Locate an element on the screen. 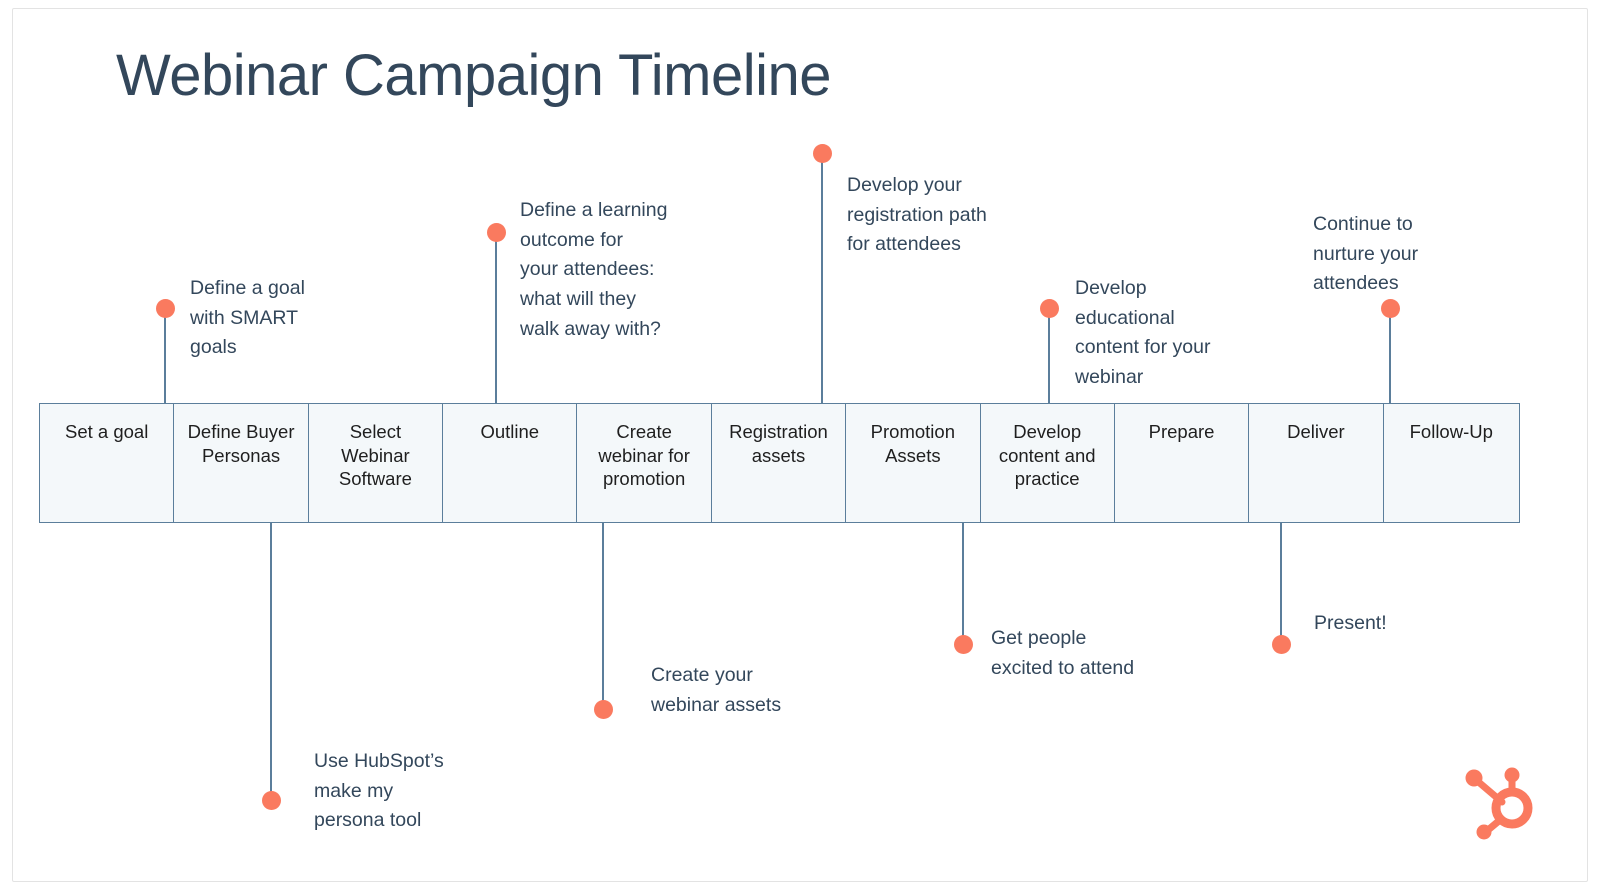 The image size is (1600, 895). milestone-dot-learning-outcome is located at coordinates (496, 232).